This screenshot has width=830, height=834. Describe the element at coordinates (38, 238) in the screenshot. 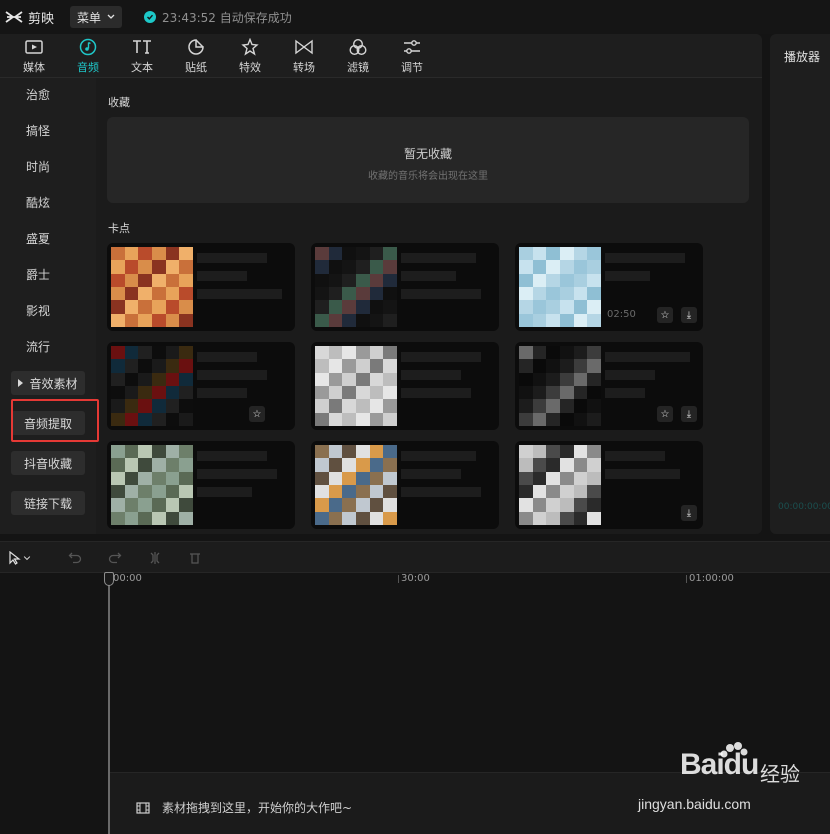

I see `category-item: 盛夏` at that location.